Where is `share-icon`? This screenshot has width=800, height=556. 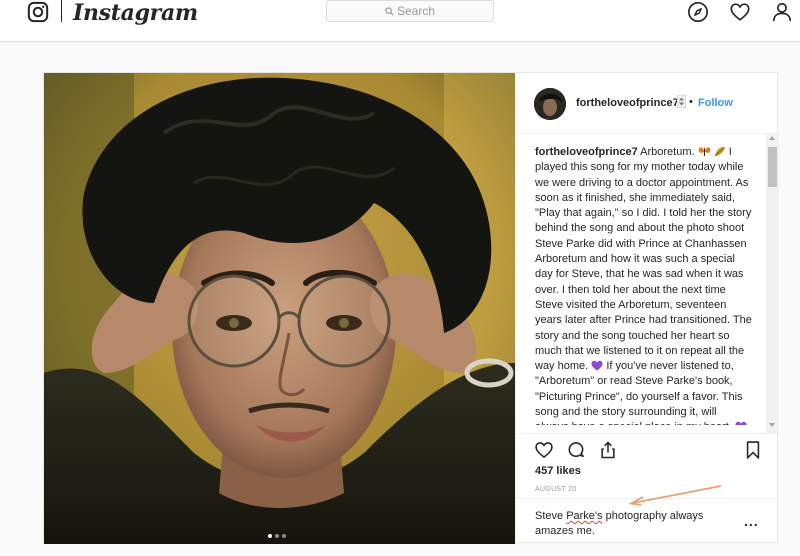 share-icon is located at coordinates (608, 450).